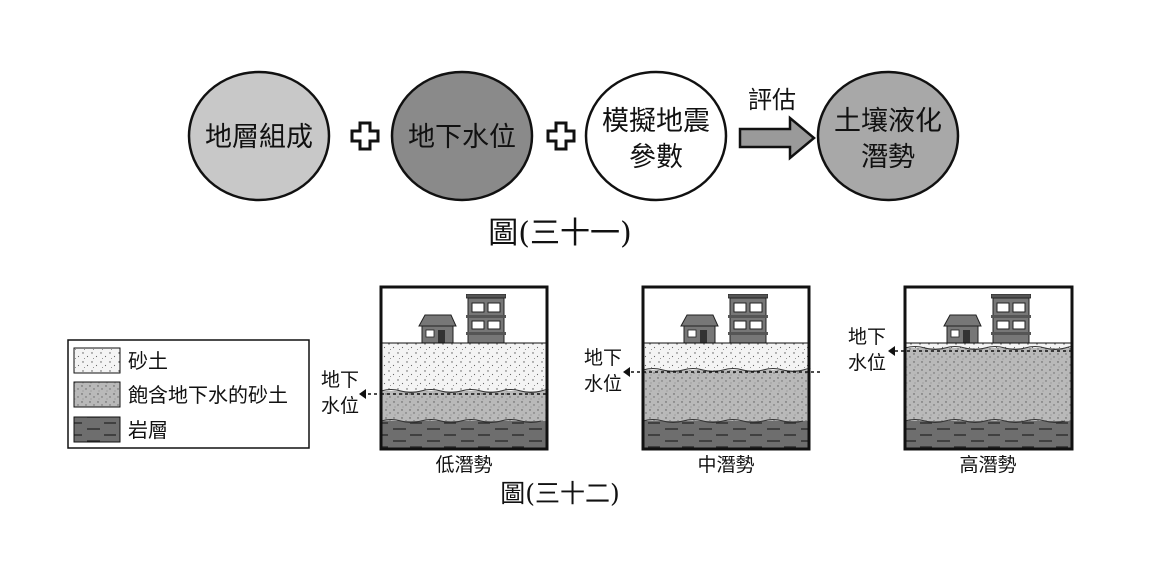 The width and height of the screenshot is (1163, 584). What do you see at coordinates (208, 395) in the screenshot?
I see `legend-label: 飽含地下水的砂土` at bounding box center [208, 395].